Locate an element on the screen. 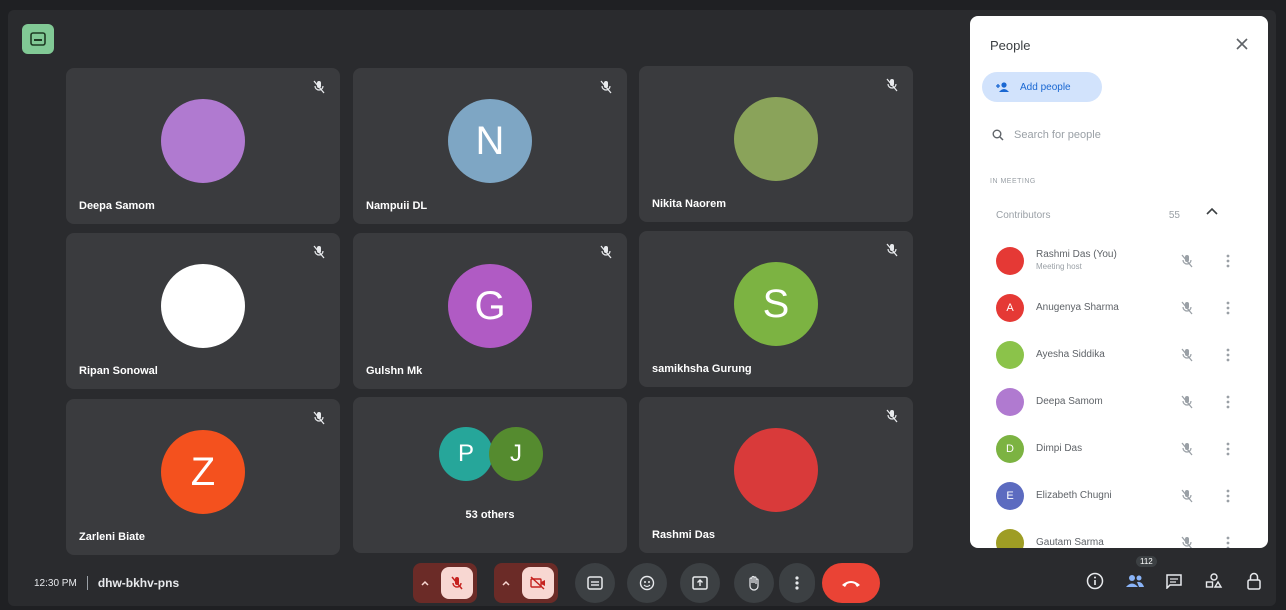 Image resolution: width=1286 pixels, height=610 pixels. person-name-block: Rashmi Das (You) Meeting host is located at coordinates (1076, 261).